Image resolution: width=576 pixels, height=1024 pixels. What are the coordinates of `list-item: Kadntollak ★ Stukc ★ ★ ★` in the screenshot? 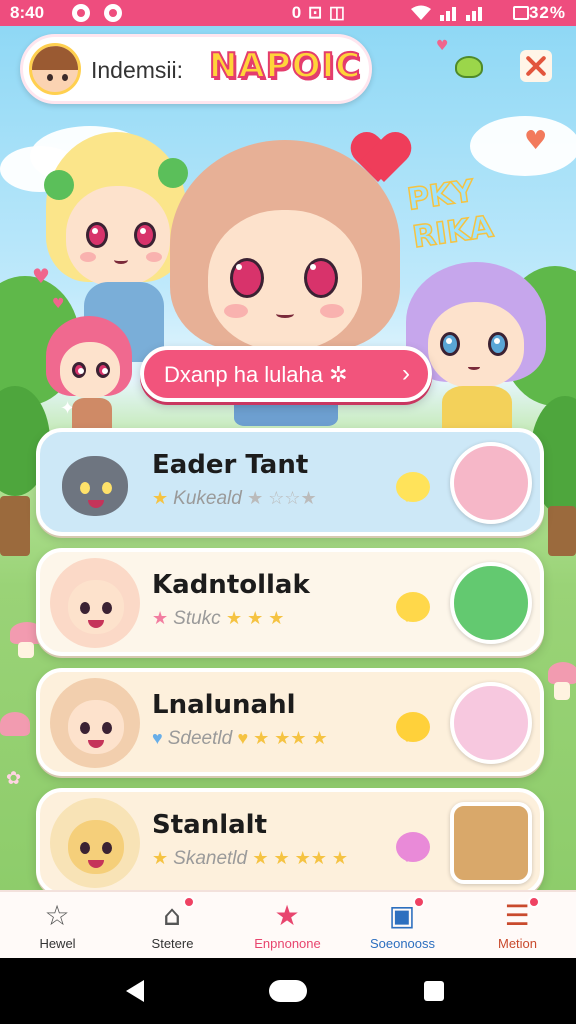 It's located at (290, 602).